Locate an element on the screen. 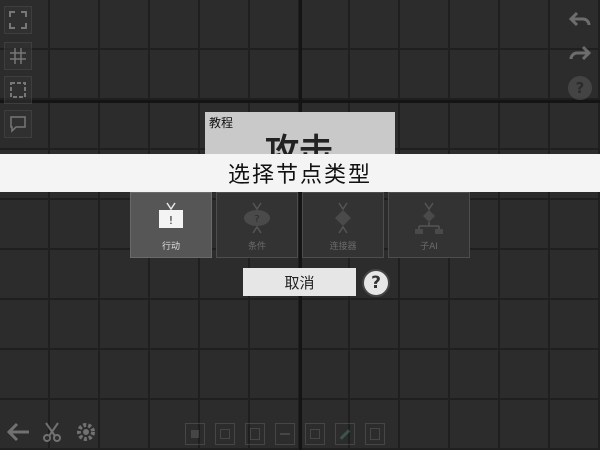 This screenshot has height=450, width=600. tutorial-title: 教程 is located at coordinates (221, 123).